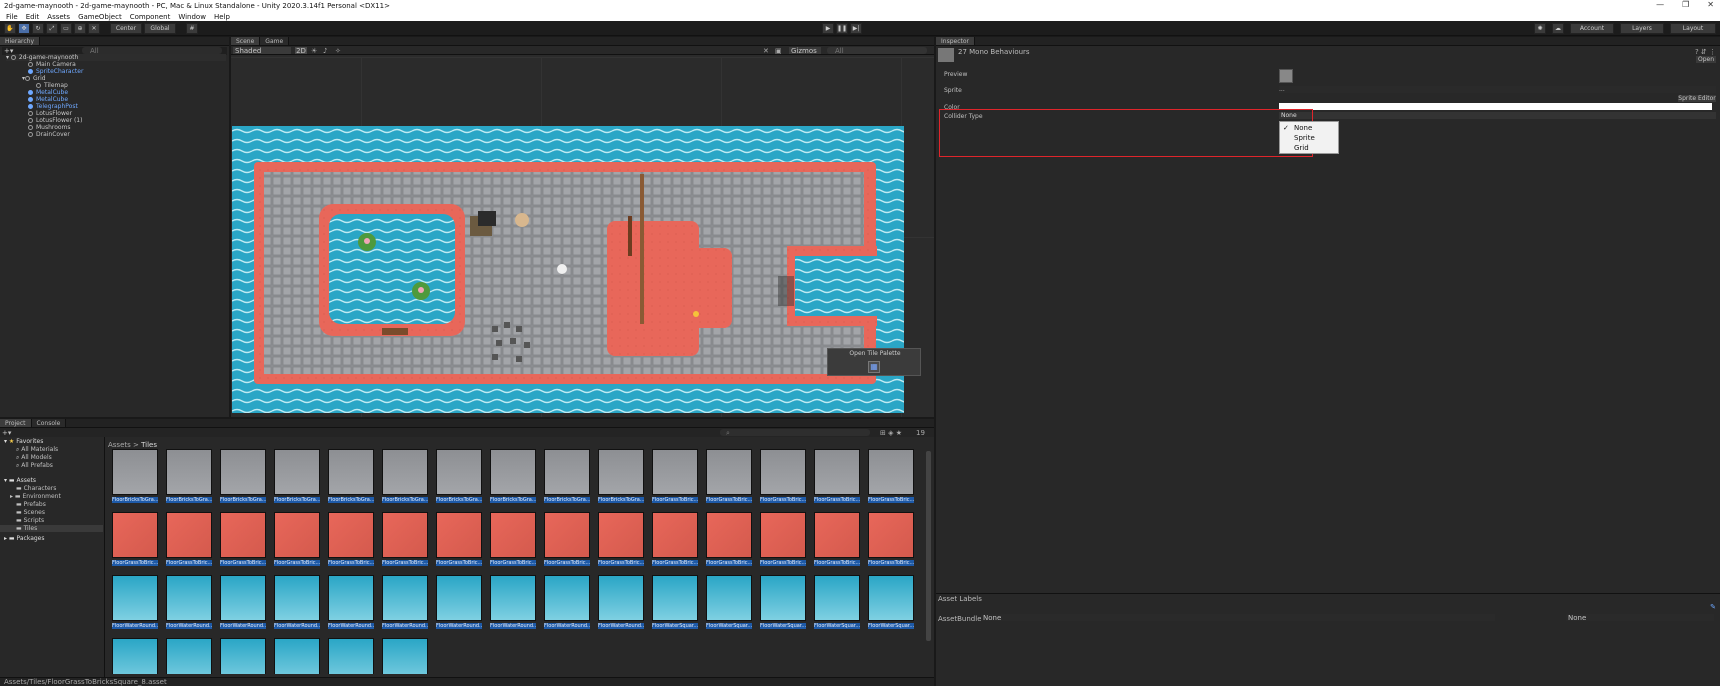 The width and height of the screenshot is (1720, 686). What do you see at coordinates (1706, 59) in the screenshot?
I see `open-button: Open` at bounding box center [1706, 59].